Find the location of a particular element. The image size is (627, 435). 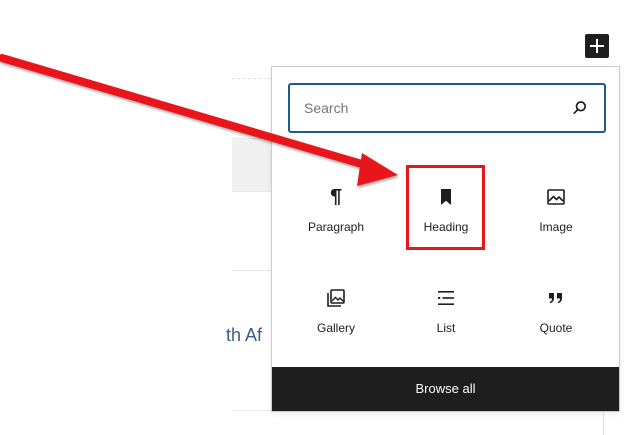

search-icon is located at coordinates (580, 108).